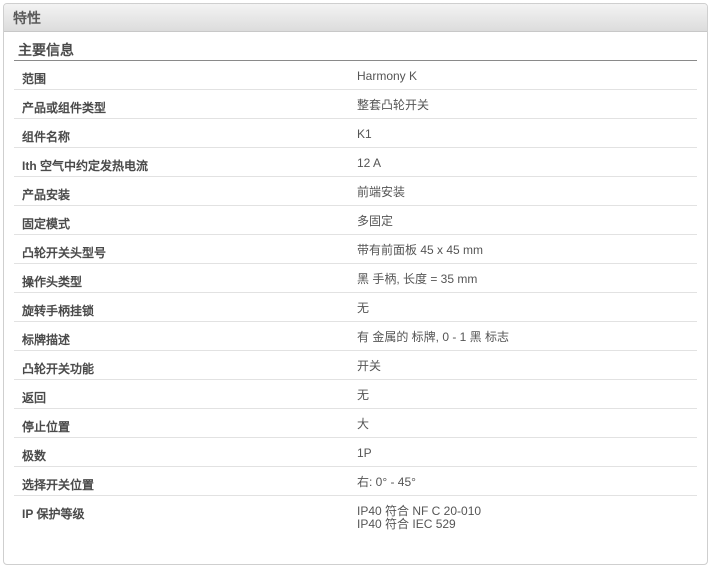 The height and width of the screenshot is (565, 711). Describe the element at coordinates (406, 524) in the screenshot. I see `spec-value-line: IP40 符合 IEC 529` at that location.